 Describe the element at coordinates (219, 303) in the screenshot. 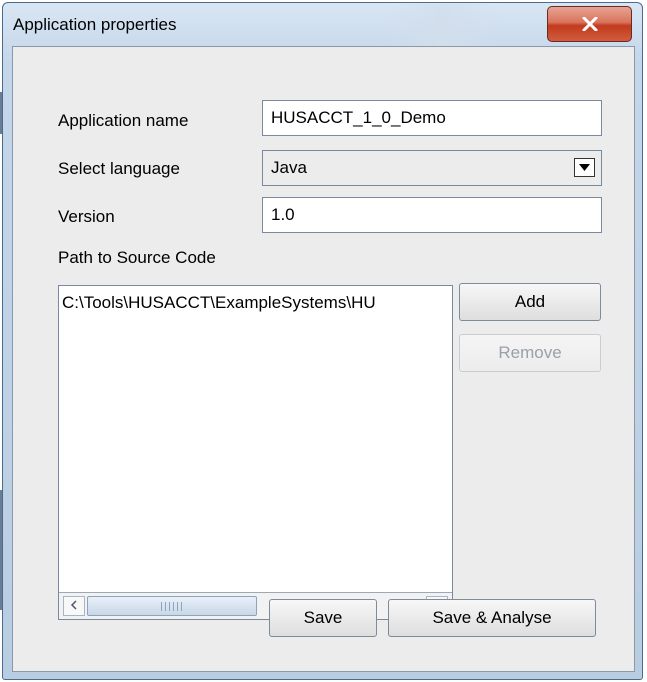

I see `list-item: C:\Tools\HUSACCT\ExampleSystems\HU` at that location.